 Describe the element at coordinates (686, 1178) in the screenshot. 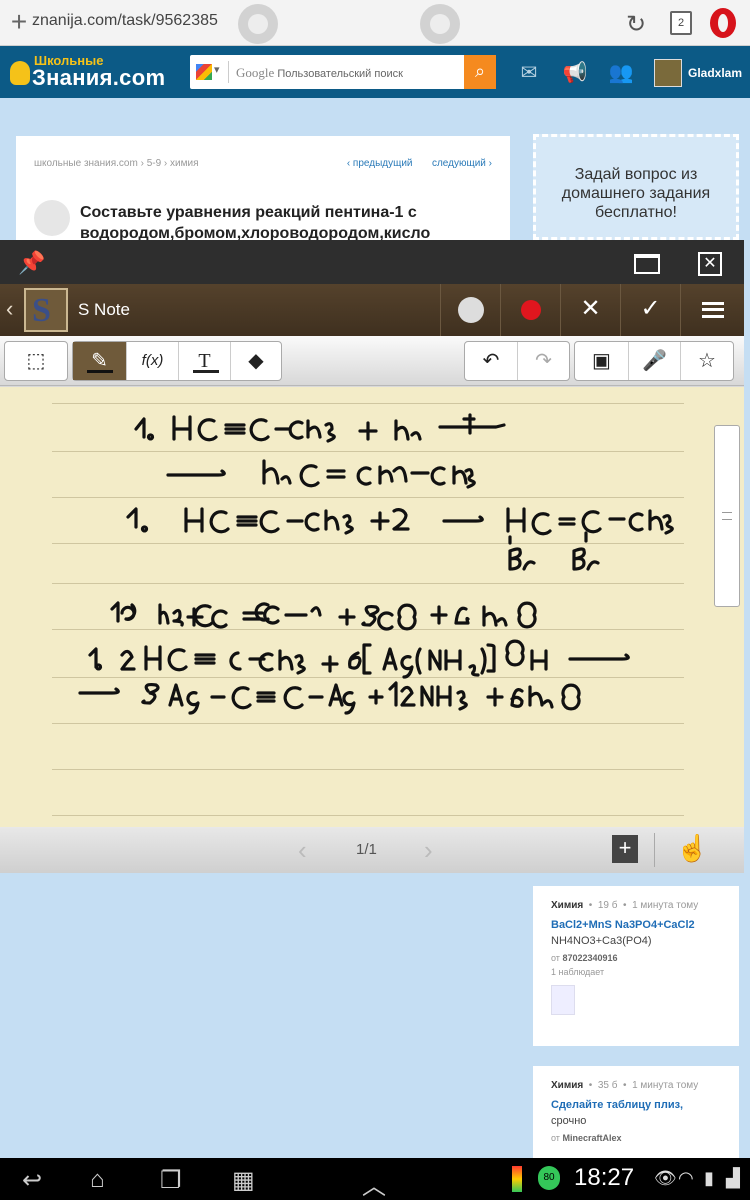

I see `wifi-icon: ◠` at that location.